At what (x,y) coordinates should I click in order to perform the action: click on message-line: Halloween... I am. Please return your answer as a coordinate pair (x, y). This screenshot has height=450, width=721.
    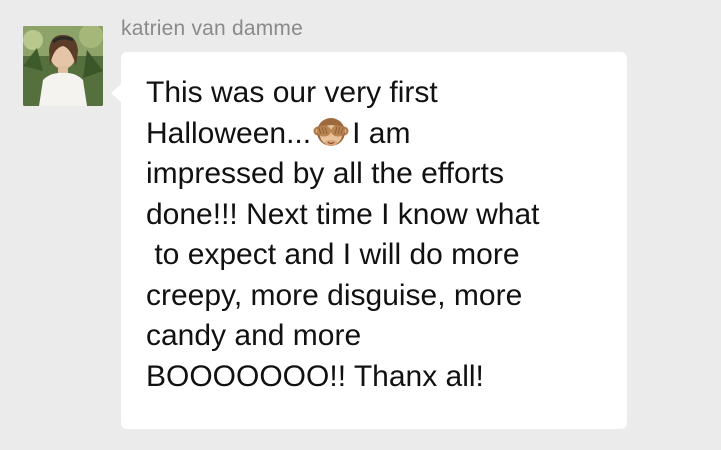
    Looking at the image, I should click on (381, 134).